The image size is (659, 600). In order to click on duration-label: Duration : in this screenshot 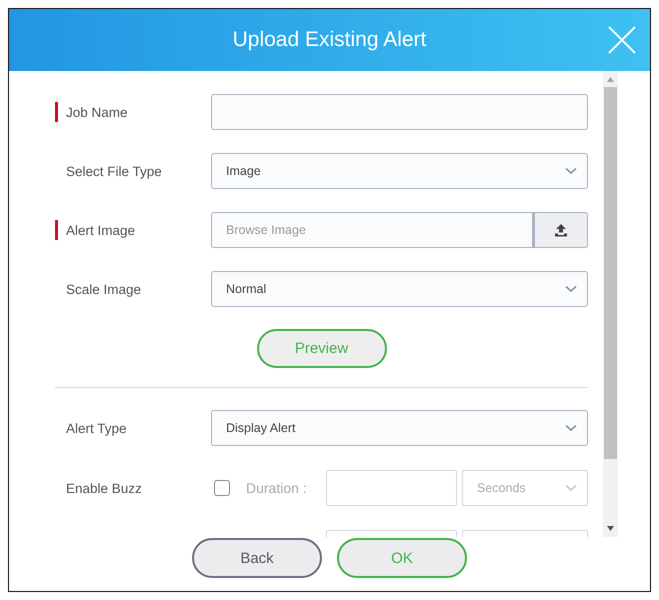, I will do `click(277, 488)`.